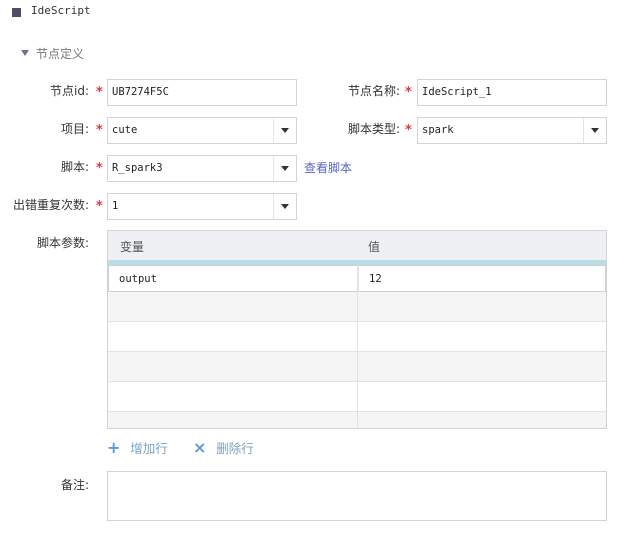 This screenshot has width=640, height=546. I want to click on plus-icon: +, so click(114, 447).